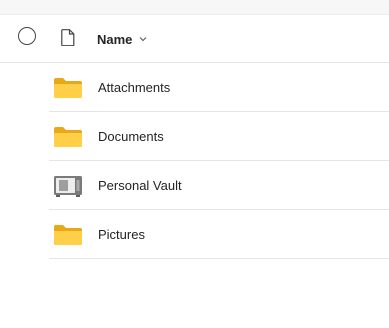 This screenshot has width=389, height=328. What do you see at coordinates (194, 7) in the screenshot?
I see `toolbar-strip` at bounding box center [194, 7].